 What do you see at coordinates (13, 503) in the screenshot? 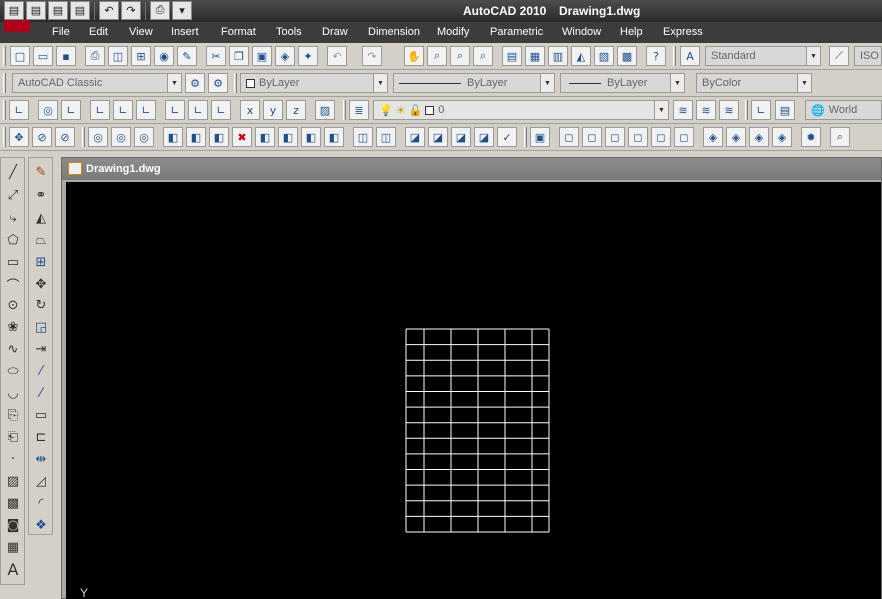
I see `gradient-icon: ▩` at bounding box center [13, 503].